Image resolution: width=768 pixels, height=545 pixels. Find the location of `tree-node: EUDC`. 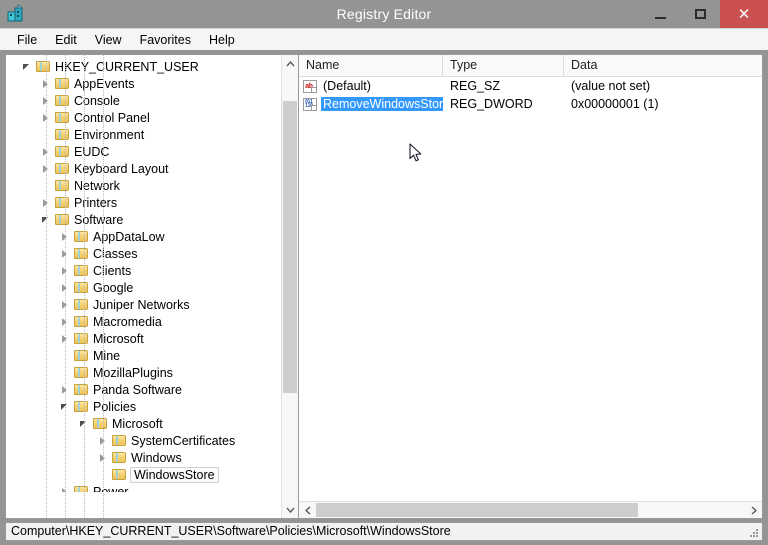

tree-node: EUDC is located at coordinates (143, 151).